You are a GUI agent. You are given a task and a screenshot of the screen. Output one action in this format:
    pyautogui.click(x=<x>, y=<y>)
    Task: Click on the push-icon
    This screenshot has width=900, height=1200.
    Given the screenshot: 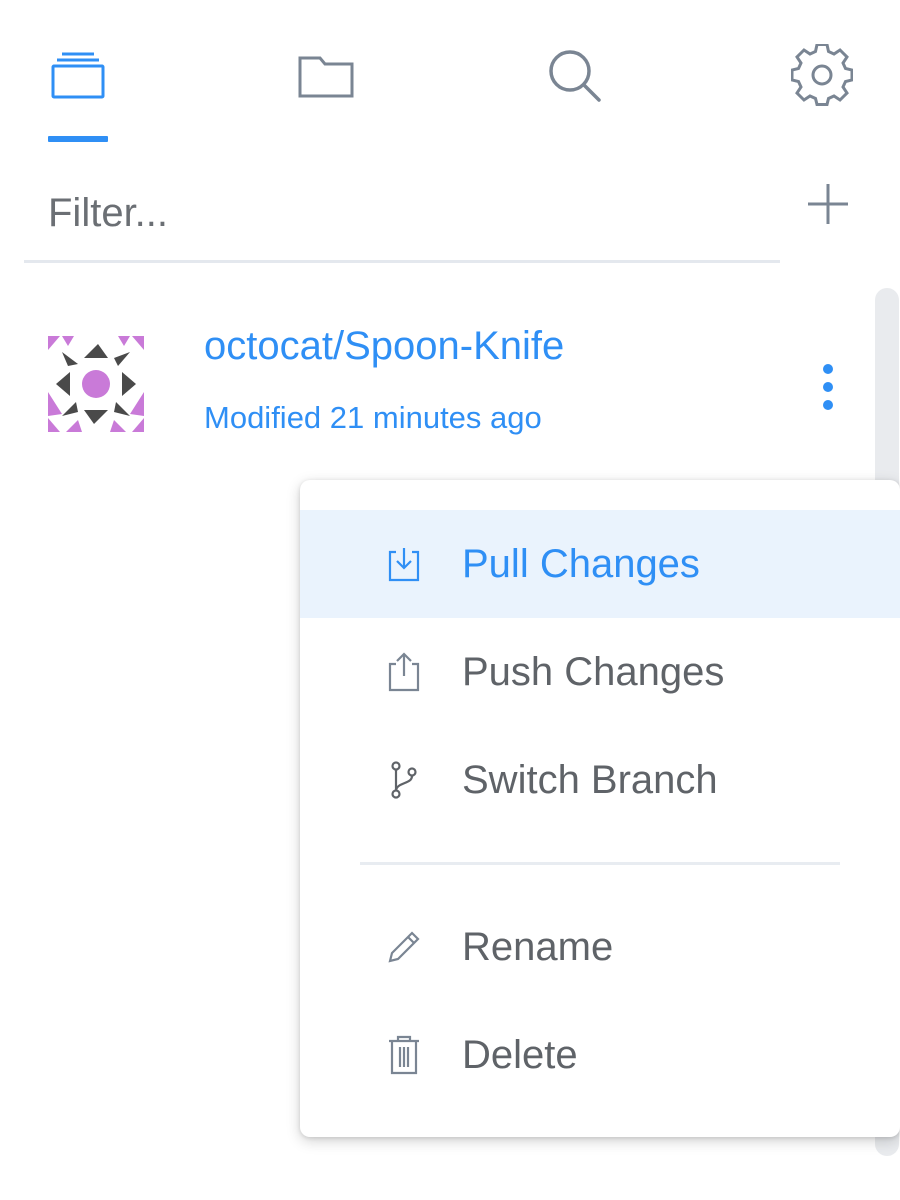 What is the action you would take?
    pyautogui.click(x=404, y=672)
    